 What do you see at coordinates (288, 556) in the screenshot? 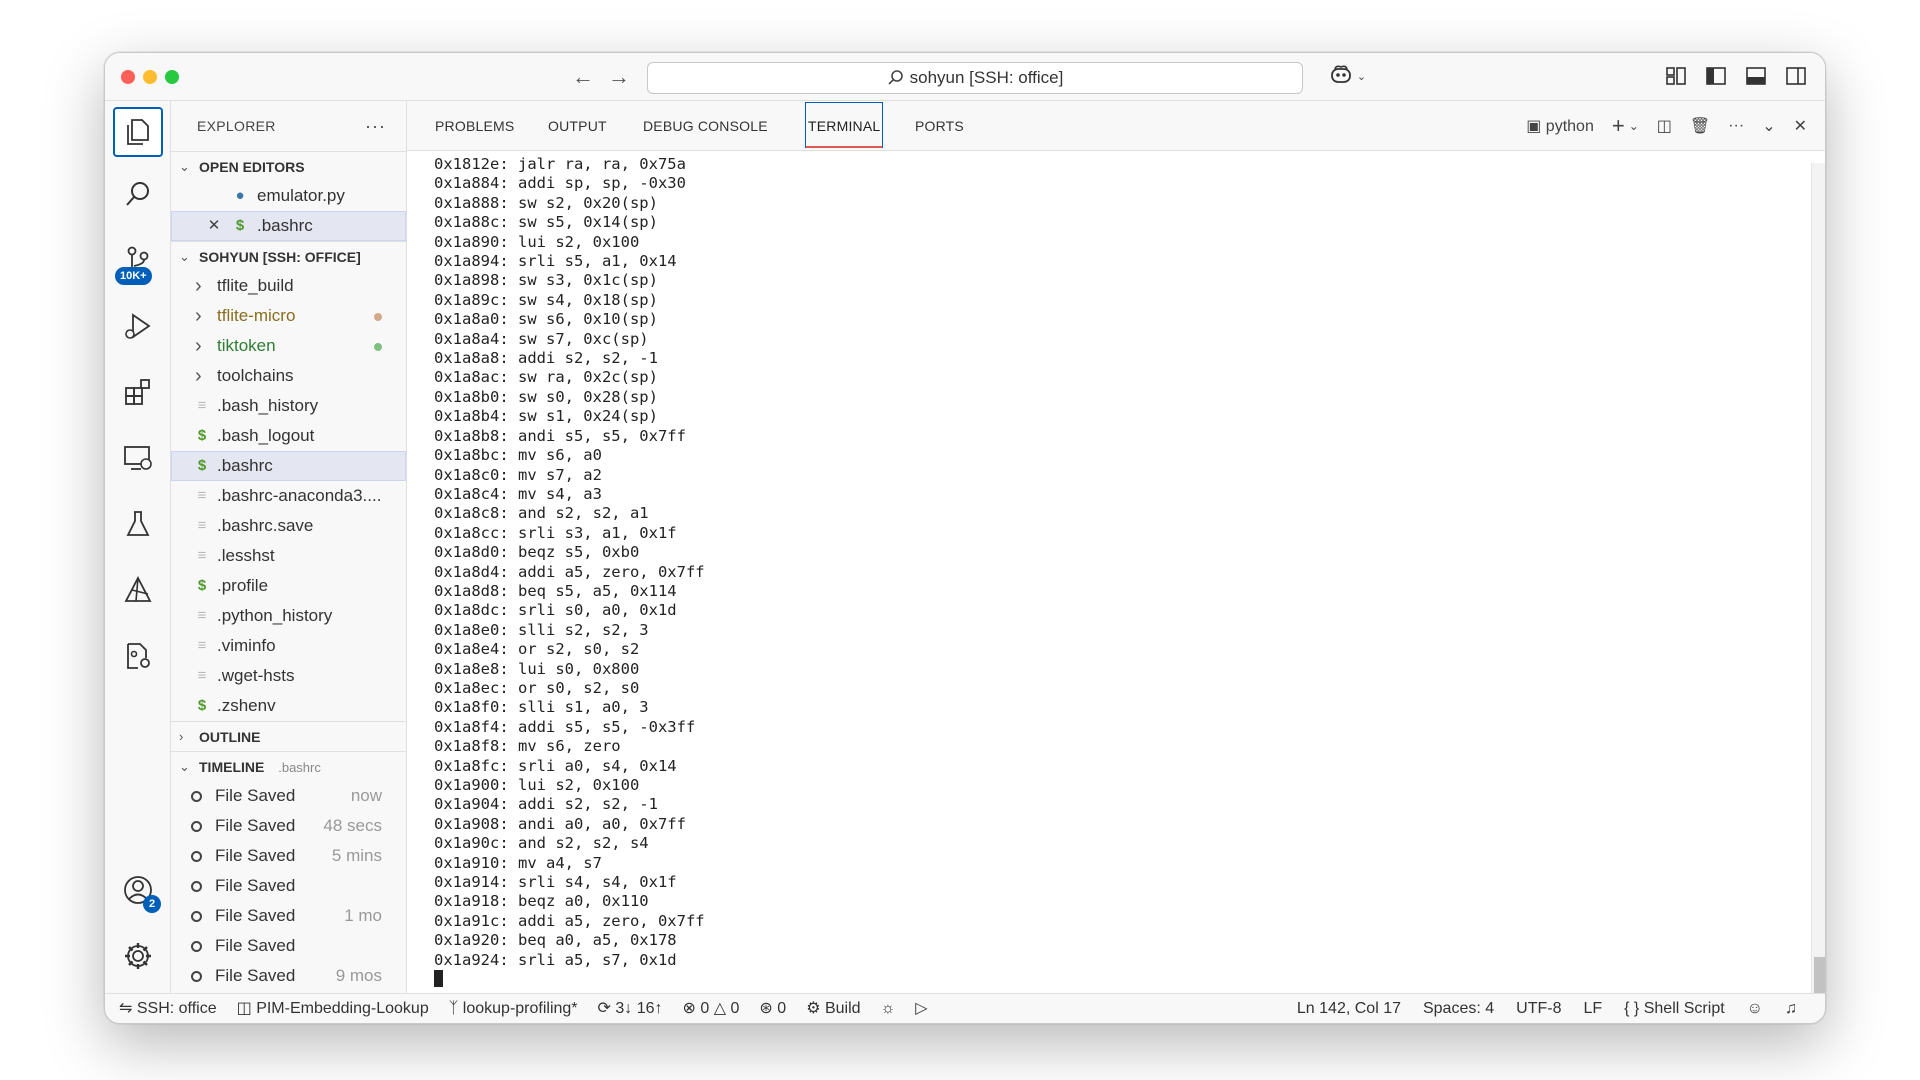
I see `file-item: ≡ .lesshst` at bounding box center [288, 556].